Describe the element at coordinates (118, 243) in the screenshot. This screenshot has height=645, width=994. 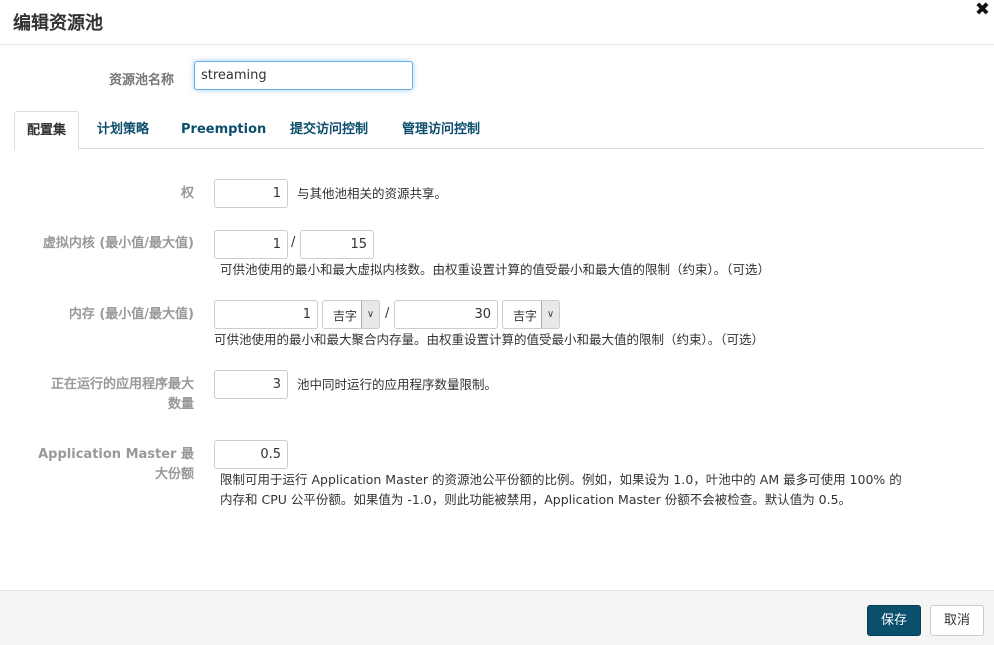
I see `vcores-label: 虚拟内核 (最小值/最大值)` at that location.